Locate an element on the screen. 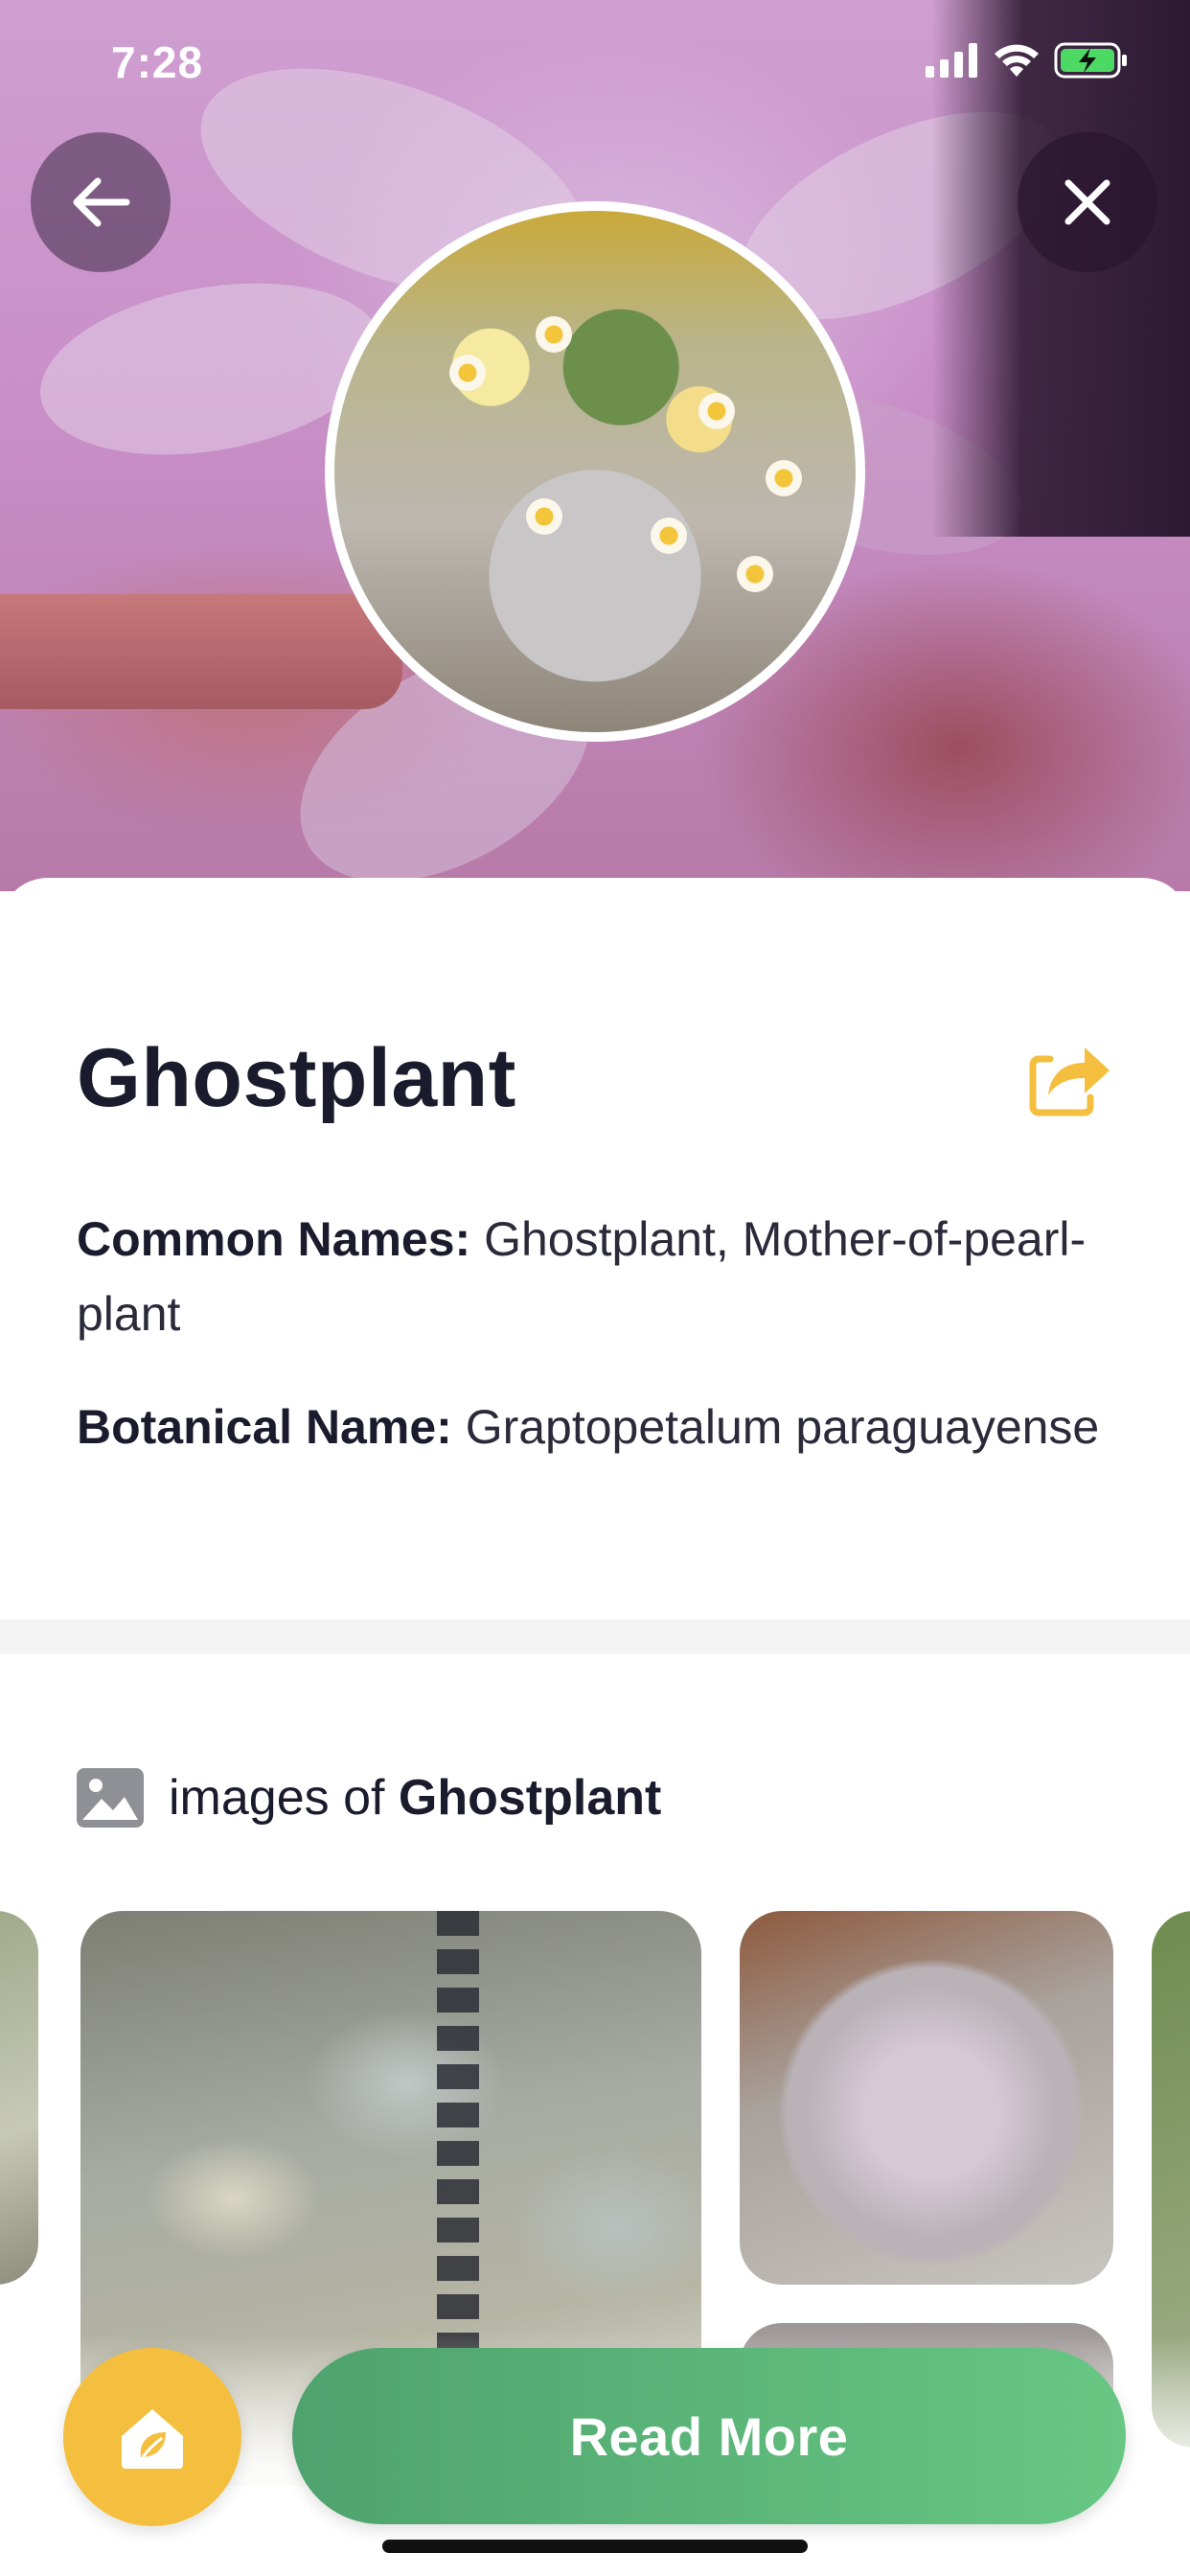  images-prefix: images of is located at coordinates (277, 1798).